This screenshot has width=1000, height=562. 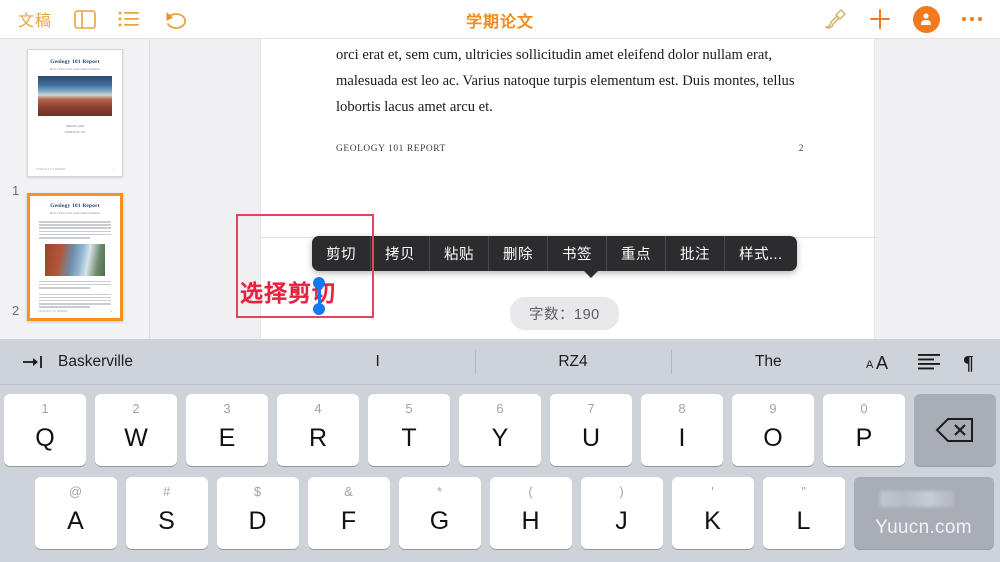 What do you see at coordinates (439, 513) in the screenshot?
I see `key-g: * G` at bounding box center [439, 513].